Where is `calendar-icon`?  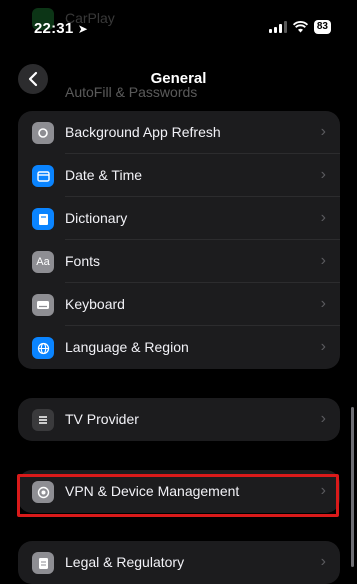
calendar-icon is located at coordinates (43, 176).